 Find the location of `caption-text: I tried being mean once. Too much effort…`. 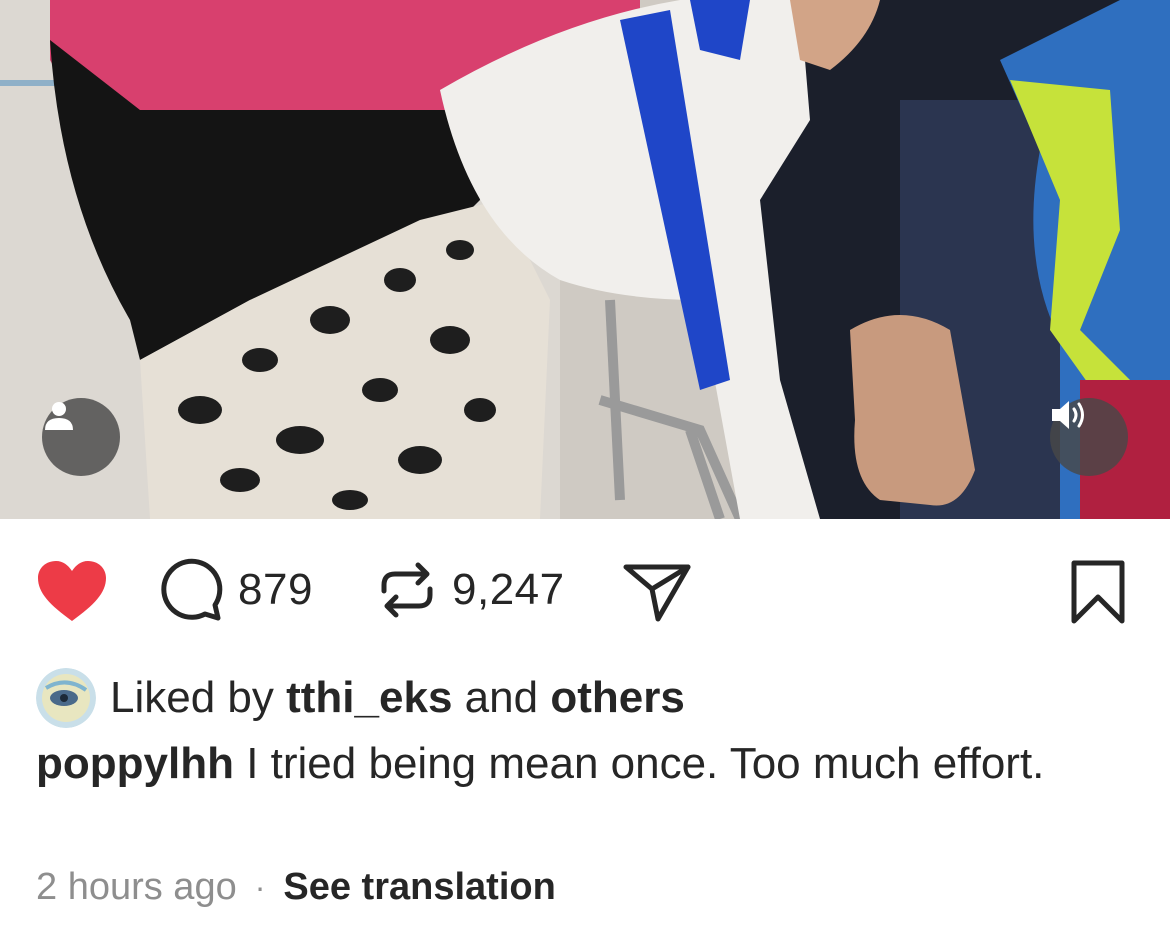

caption-text: I tried being mean once. Too much effort… is located at coordinates (645, 763).